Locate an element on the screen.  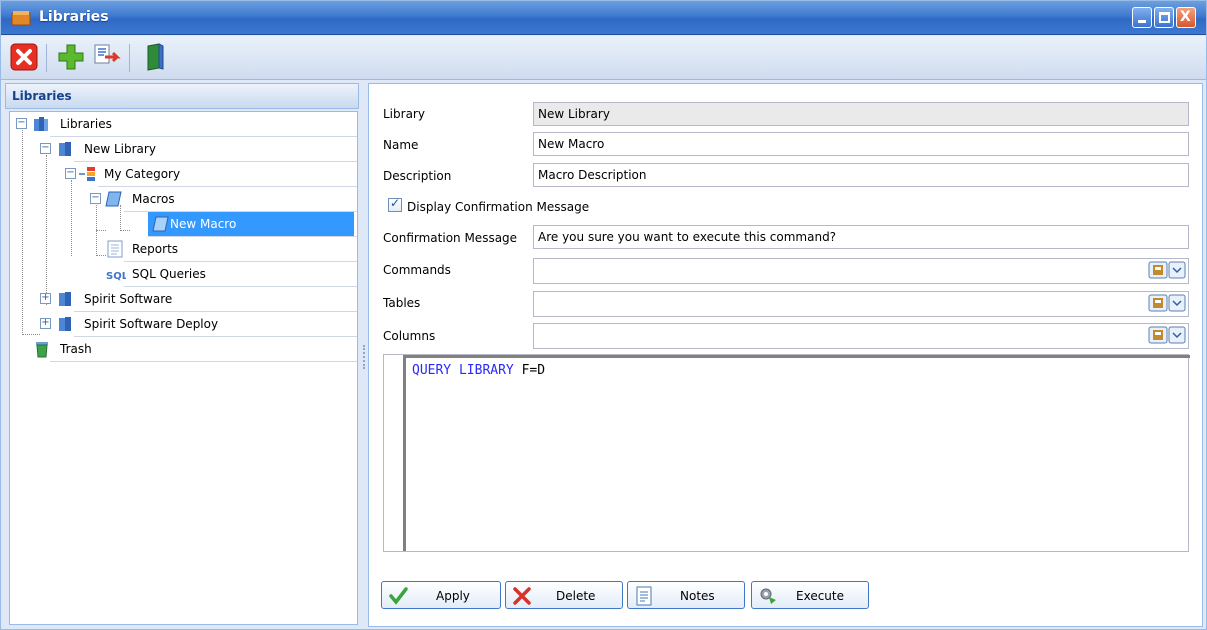
tree-item-spirit-software-deploy: Spirit Software Deploy is located at coordinates (215, 324).